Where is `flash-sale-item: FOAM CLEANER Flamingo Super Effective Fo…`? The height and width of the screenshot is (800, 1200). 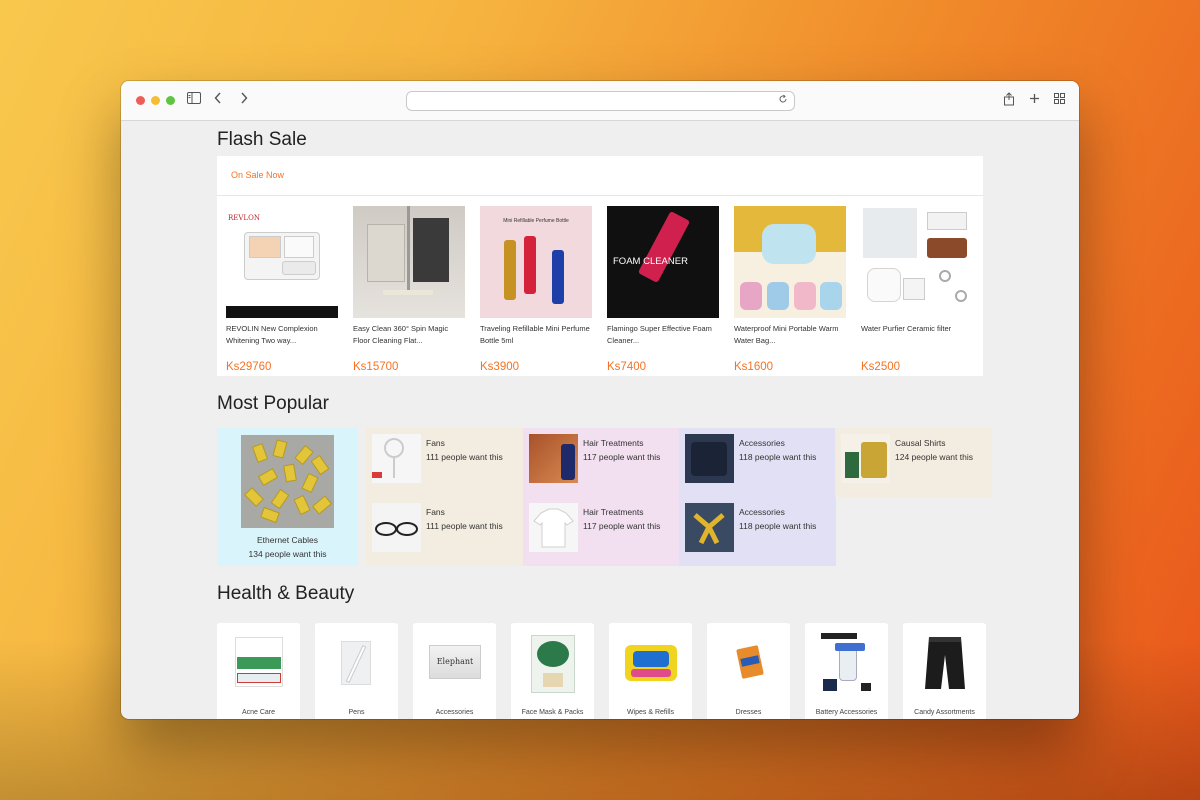
flash-sale-item: FOAM CLEANER Flamingo Super Effective Fo… is located at coordinates (663, 289).